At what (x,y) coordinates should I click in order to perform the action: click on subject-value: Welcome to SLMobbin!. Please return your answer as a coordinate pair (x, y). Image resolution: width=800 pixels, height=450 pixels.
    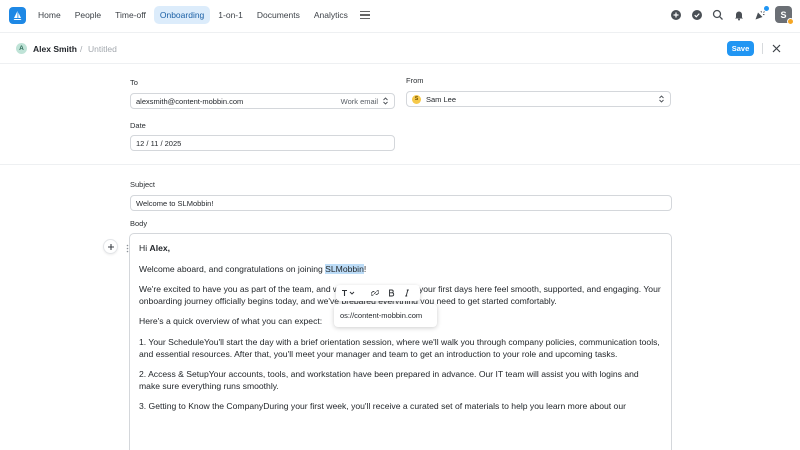
    Looking at the image, I should click on (175, 203).